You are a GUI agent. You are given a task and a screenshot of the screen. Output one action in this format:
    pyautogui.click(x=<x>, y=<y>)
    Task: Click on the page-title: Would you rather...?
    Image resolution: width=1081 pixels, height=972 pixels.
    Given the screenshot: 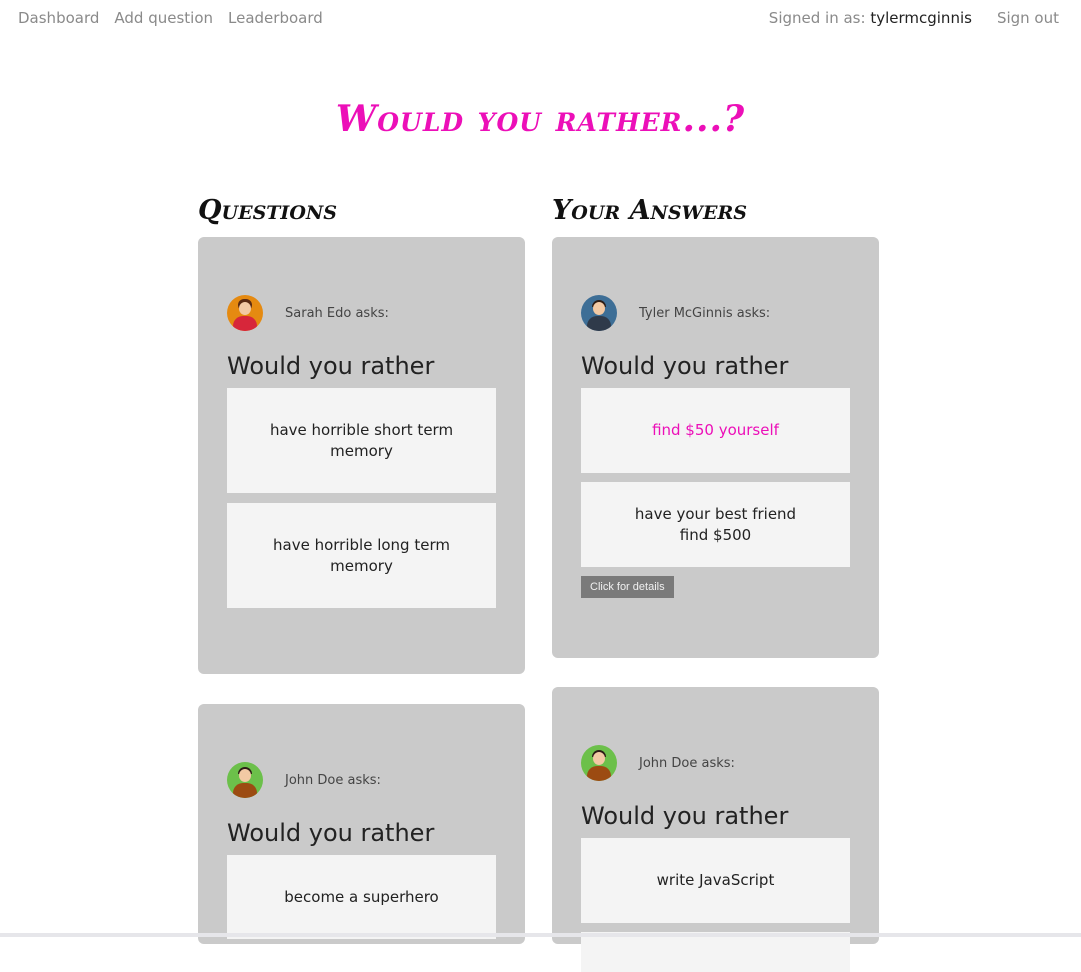 What is the action you would take?
    pyautogui.click(x=540, y=119)
    